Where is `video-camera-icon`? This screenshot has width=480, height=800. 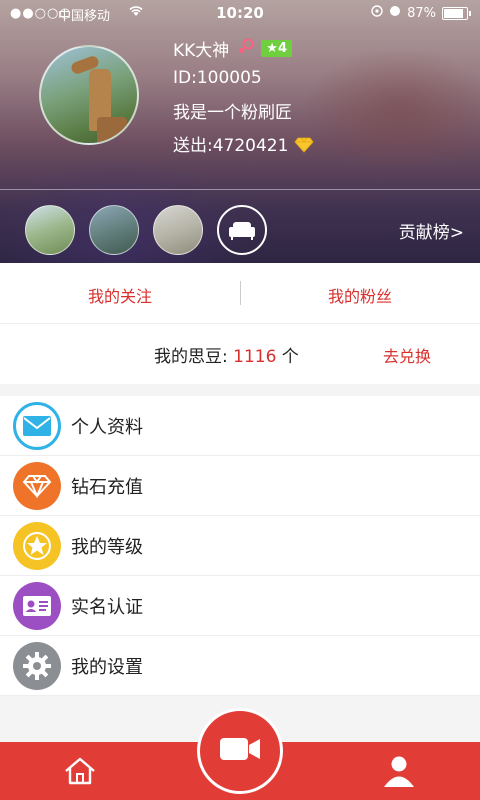 video-camera-icon is located at coordinates (240, 751).